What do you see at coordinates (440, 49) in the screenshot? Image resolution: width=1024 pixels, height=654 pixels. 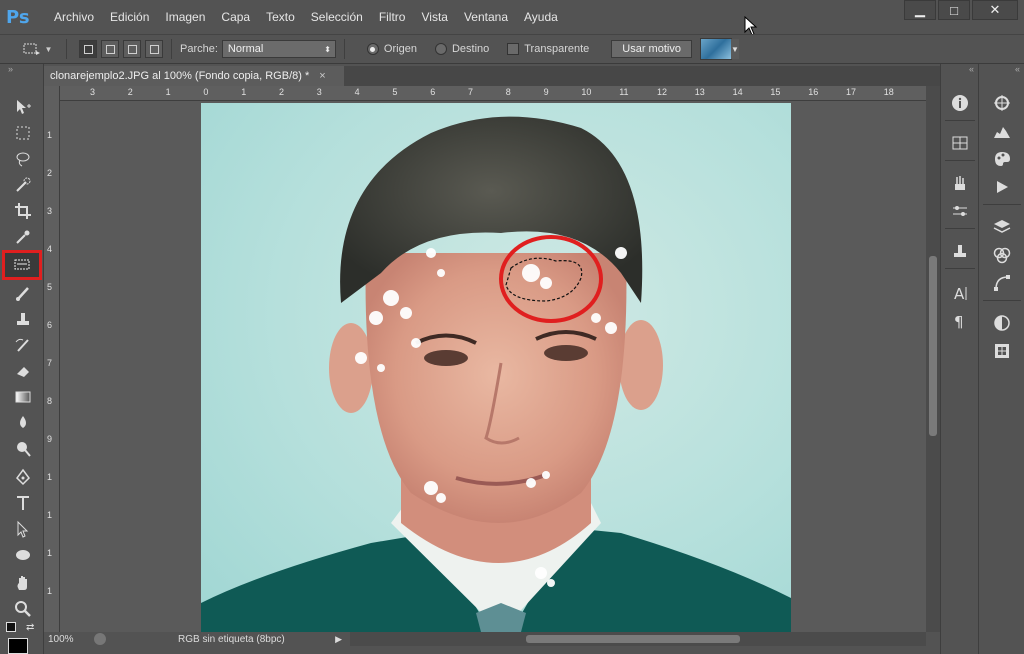 I see `destination-radio` at bounding box center [440, 49].